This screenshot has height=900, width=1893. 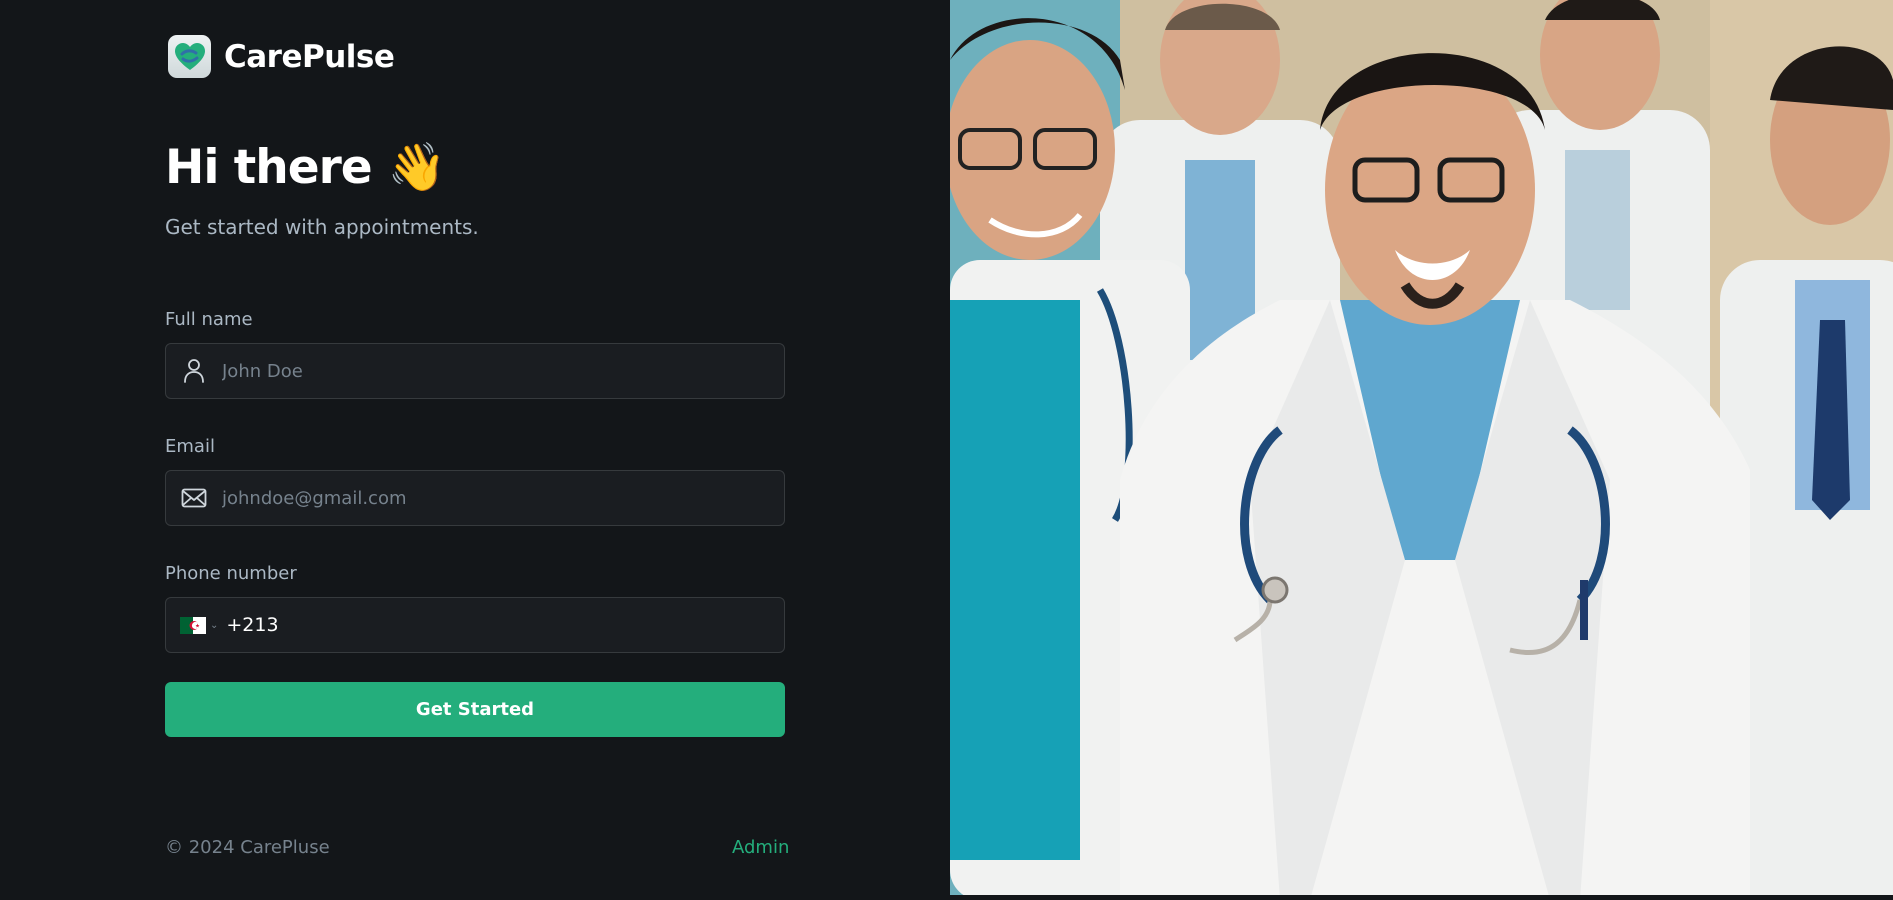 I want to click on country-select: ⌄, so click(x=196, y=625).